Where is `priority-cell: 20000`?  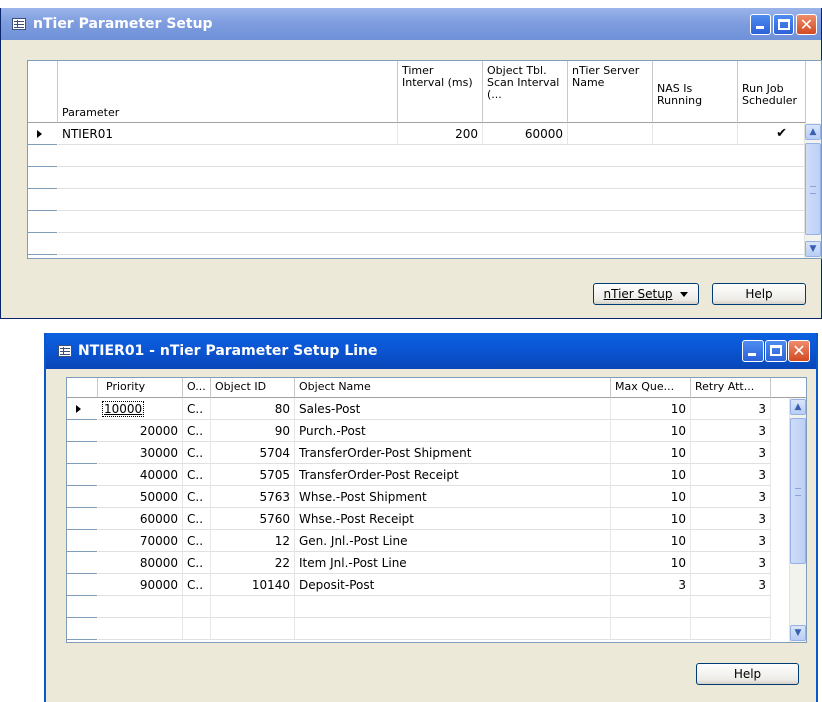 priority-cell: 20000 is located at coordinates (140, 431).